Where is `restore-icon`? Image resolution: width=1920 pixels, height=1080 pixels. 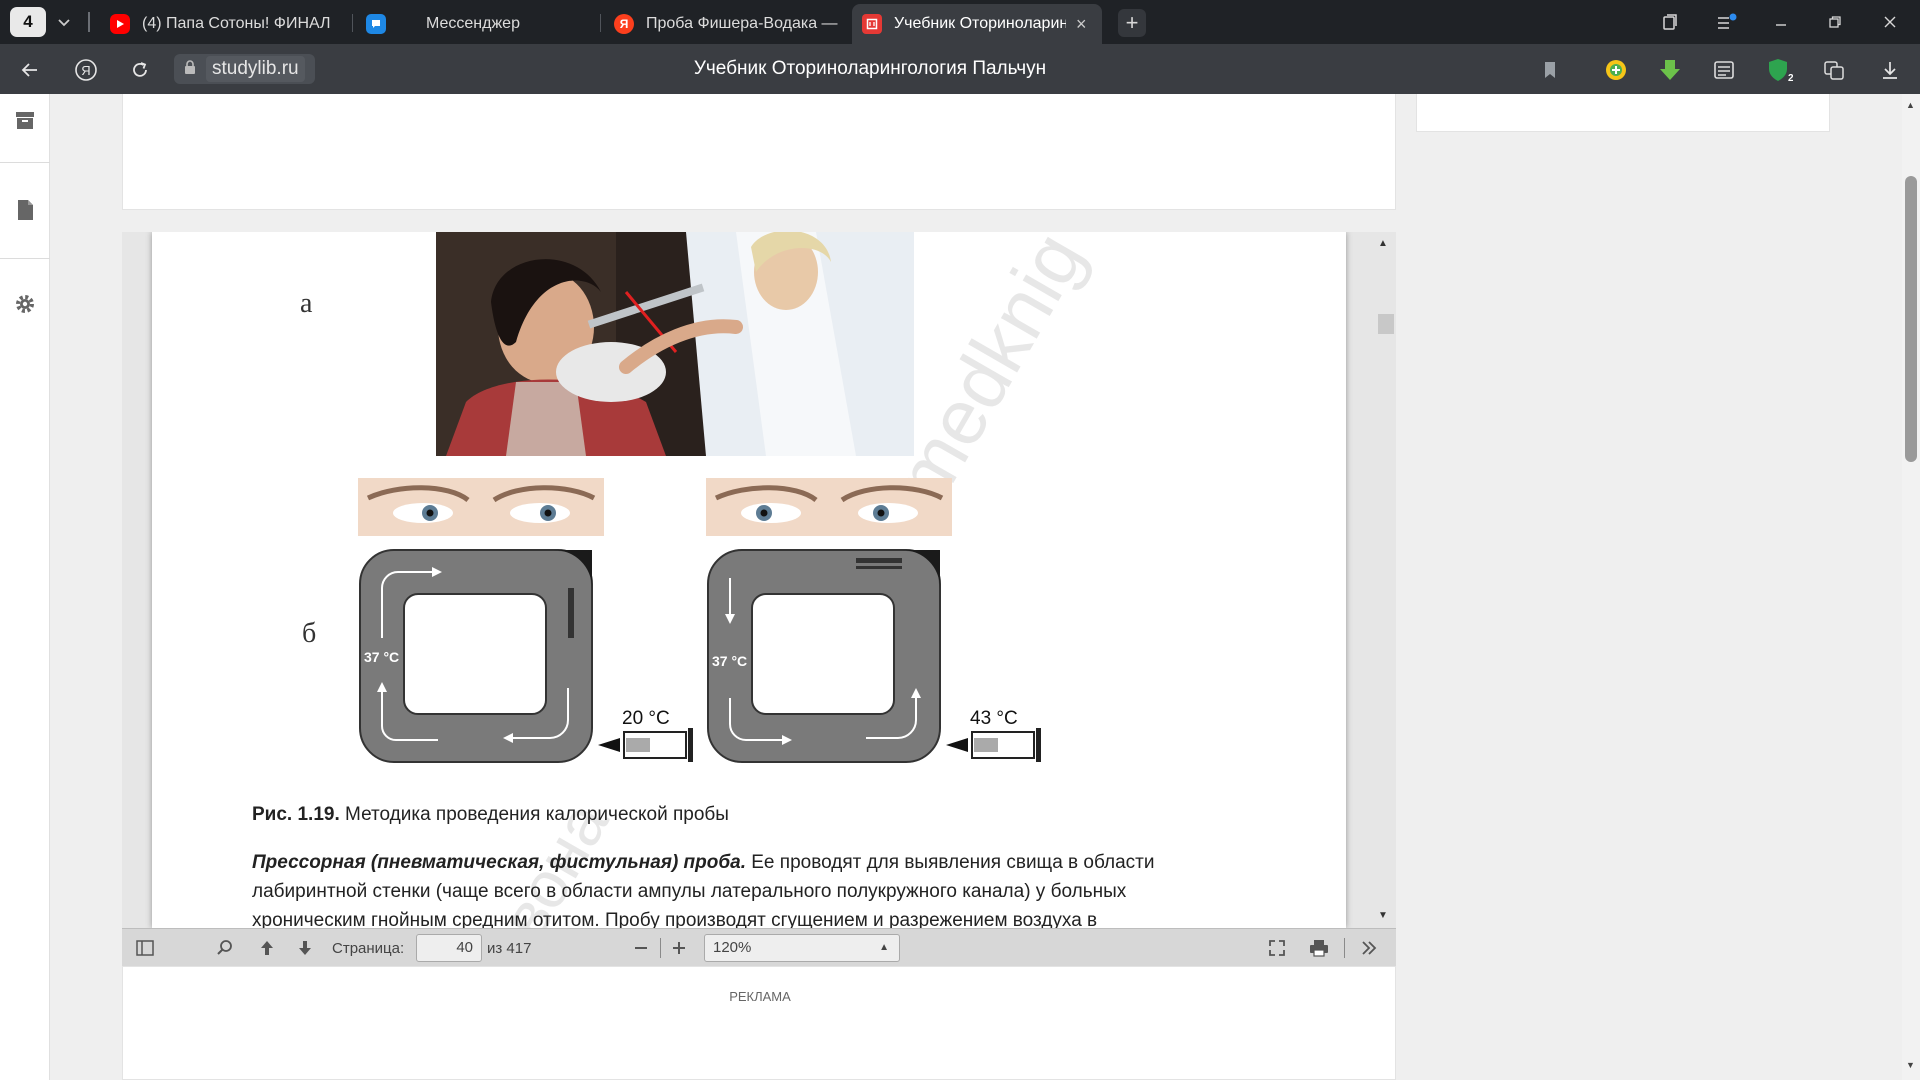 restore-icon is located at coordinates (1835, 22).